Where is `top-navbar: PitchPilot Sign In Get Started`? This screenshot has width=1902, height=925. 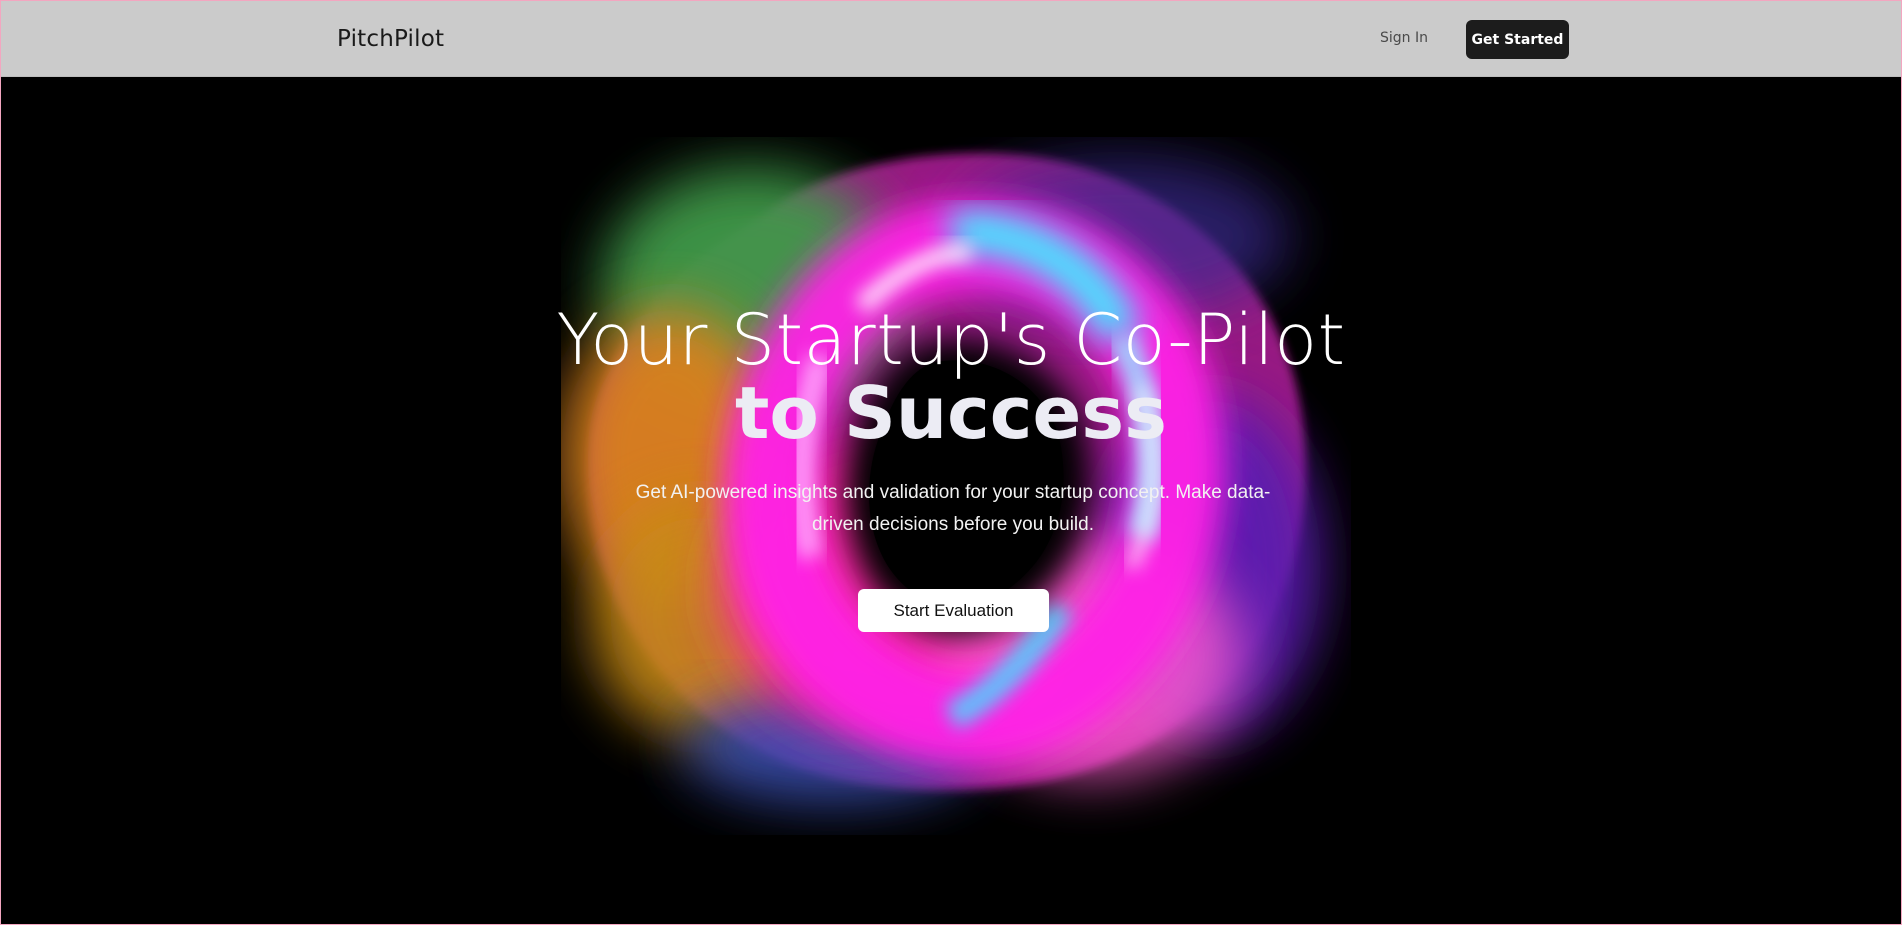
top-navbar: PitchPilot Sign In Get Started is located at coordinates (951, 39).